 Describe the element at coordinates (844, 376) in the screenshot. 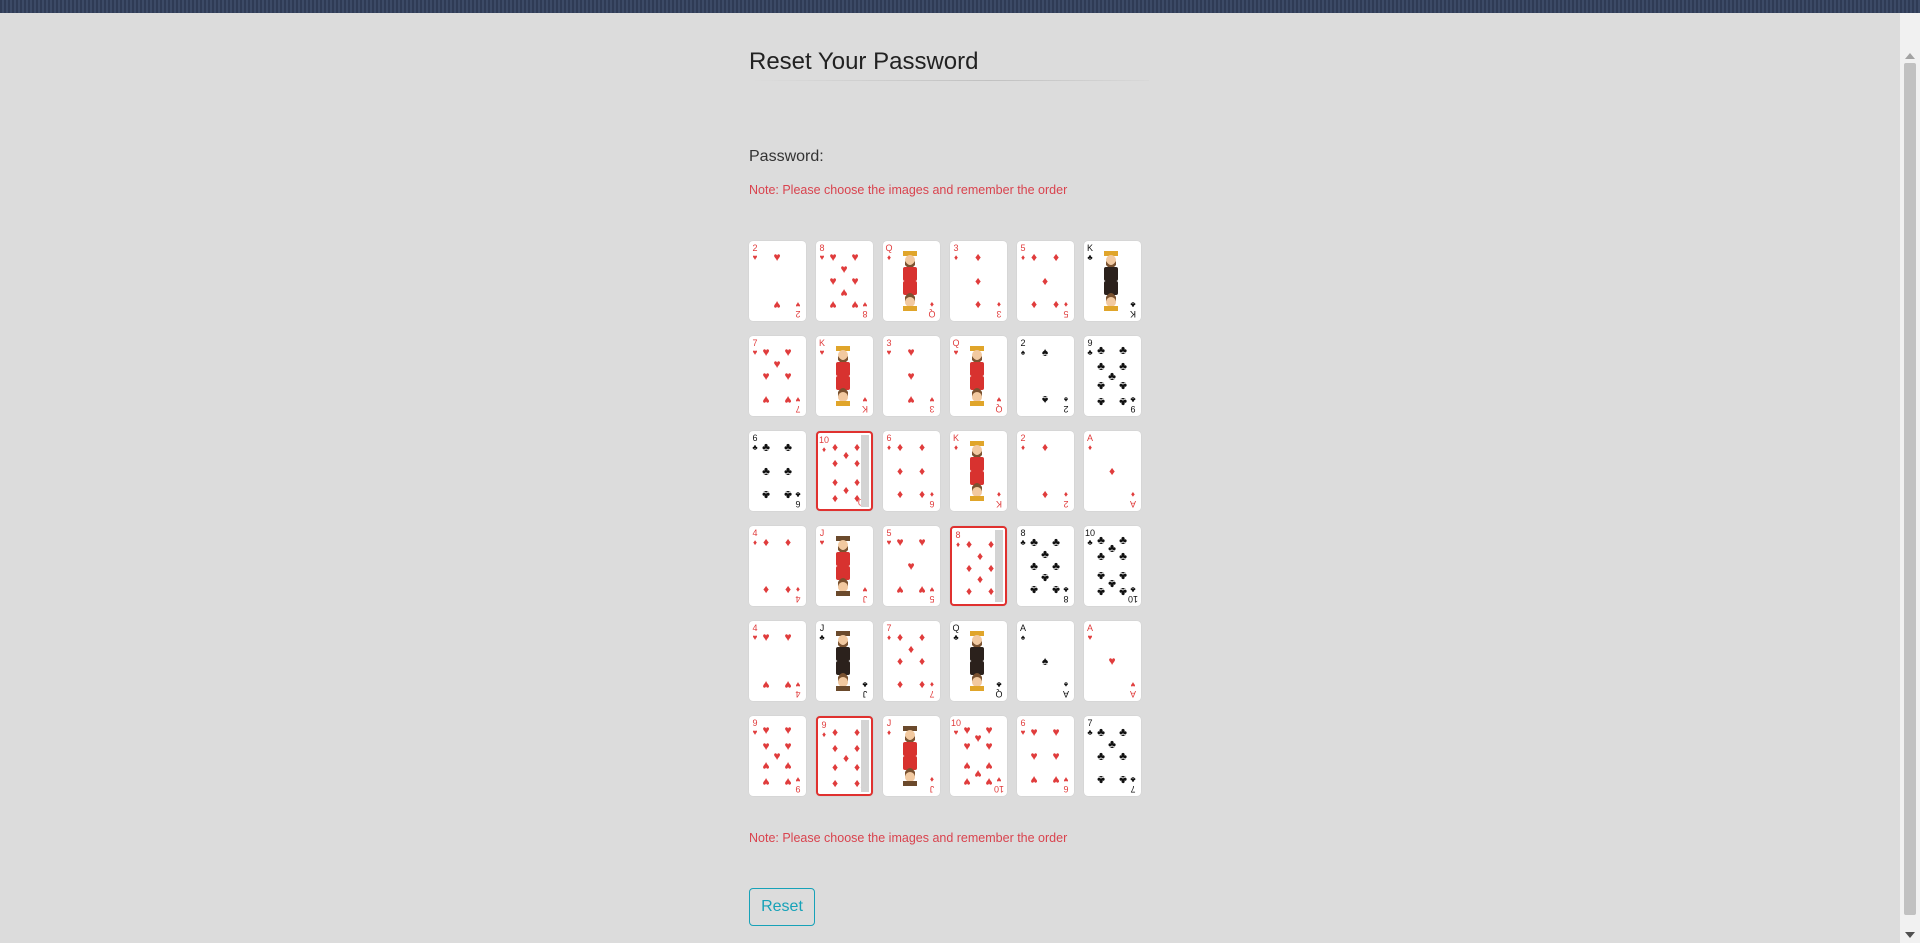

I see `card-k-of-hearts: K ♥ K ♥` at that location.